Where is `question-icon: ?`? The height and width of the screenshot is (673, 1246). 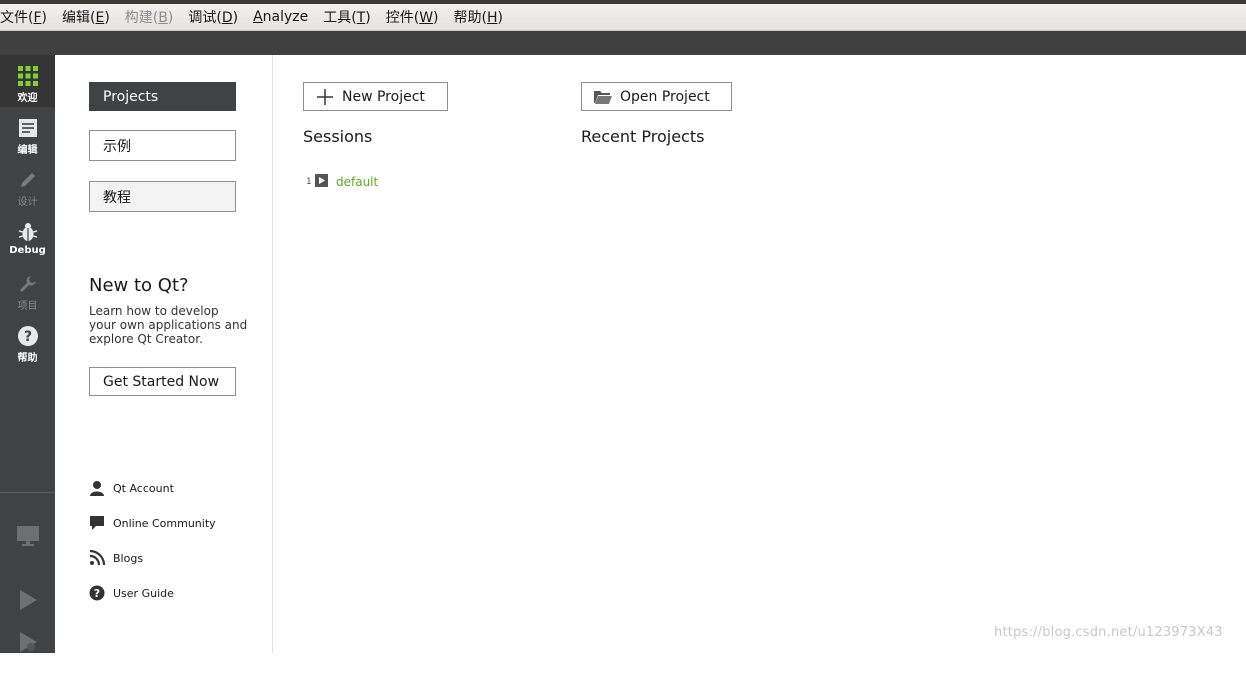
question-icon: ? is located at coordinates (28, 336).